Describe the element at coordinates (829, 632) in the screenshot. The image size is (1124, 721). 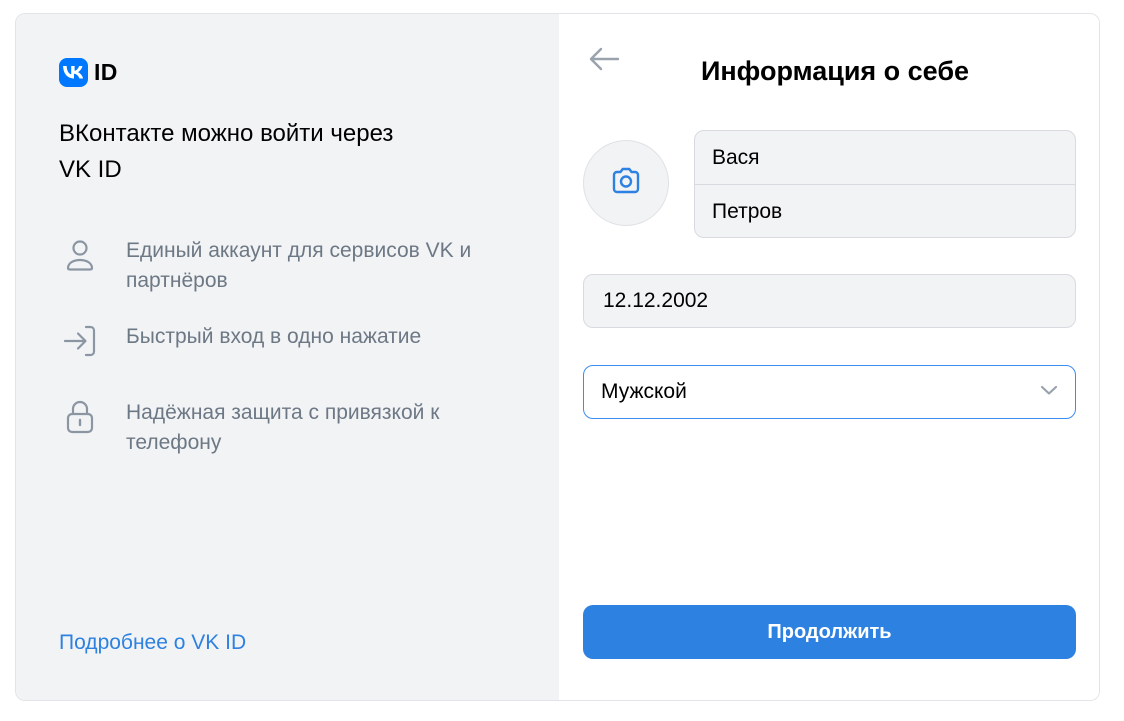
I see `continue-button: Продолжить` at that location.